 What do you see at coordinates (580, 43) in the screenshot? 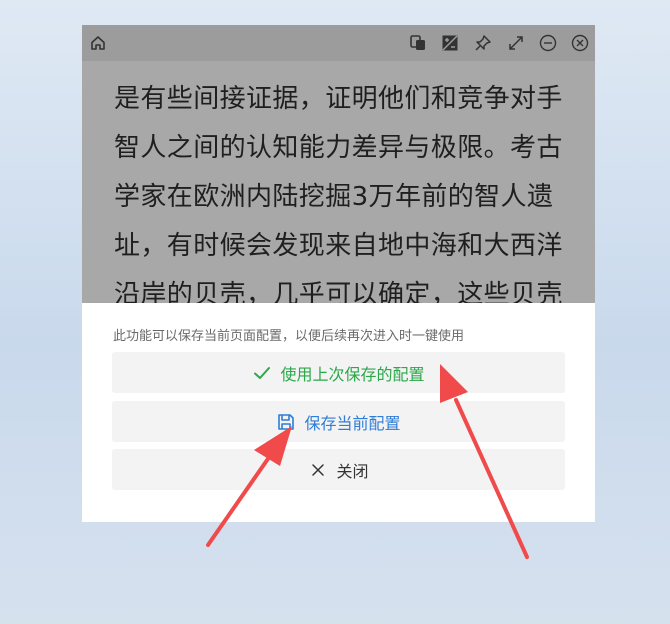
I see `close-icon` at bounding box center [580, 43].